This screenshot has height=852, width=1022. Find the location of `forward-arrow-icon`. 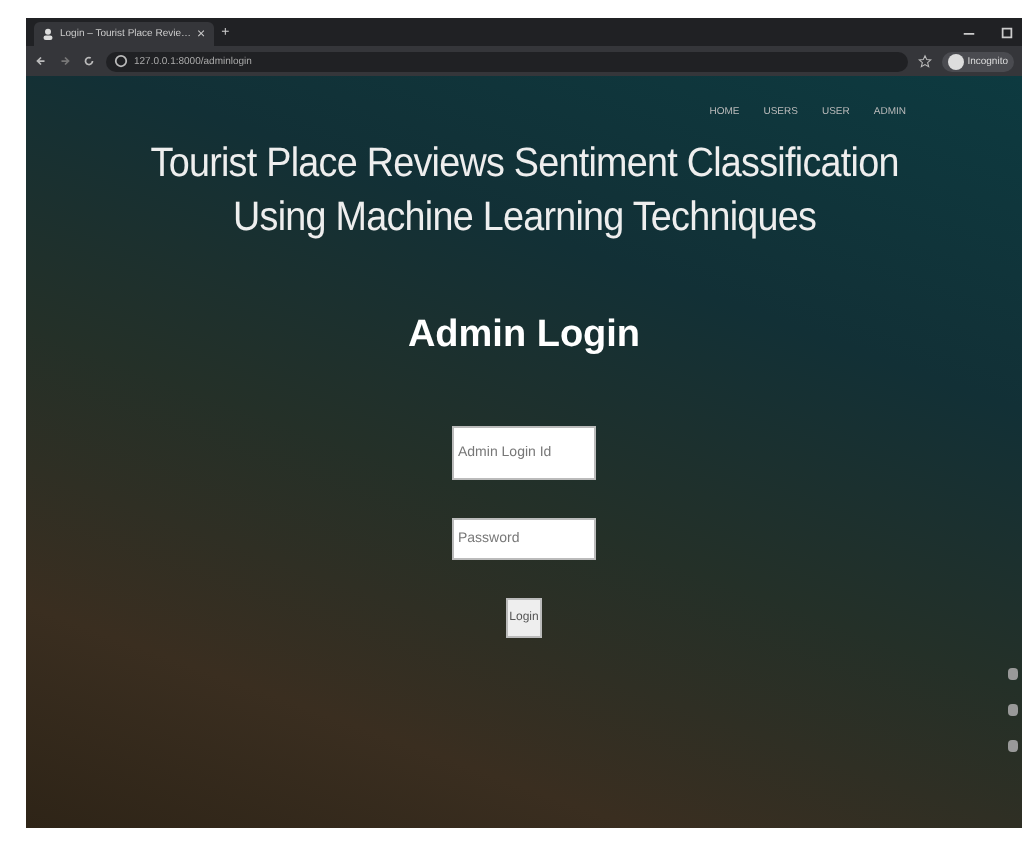

forward-arrow-icon is located at coordinates (65, 61).